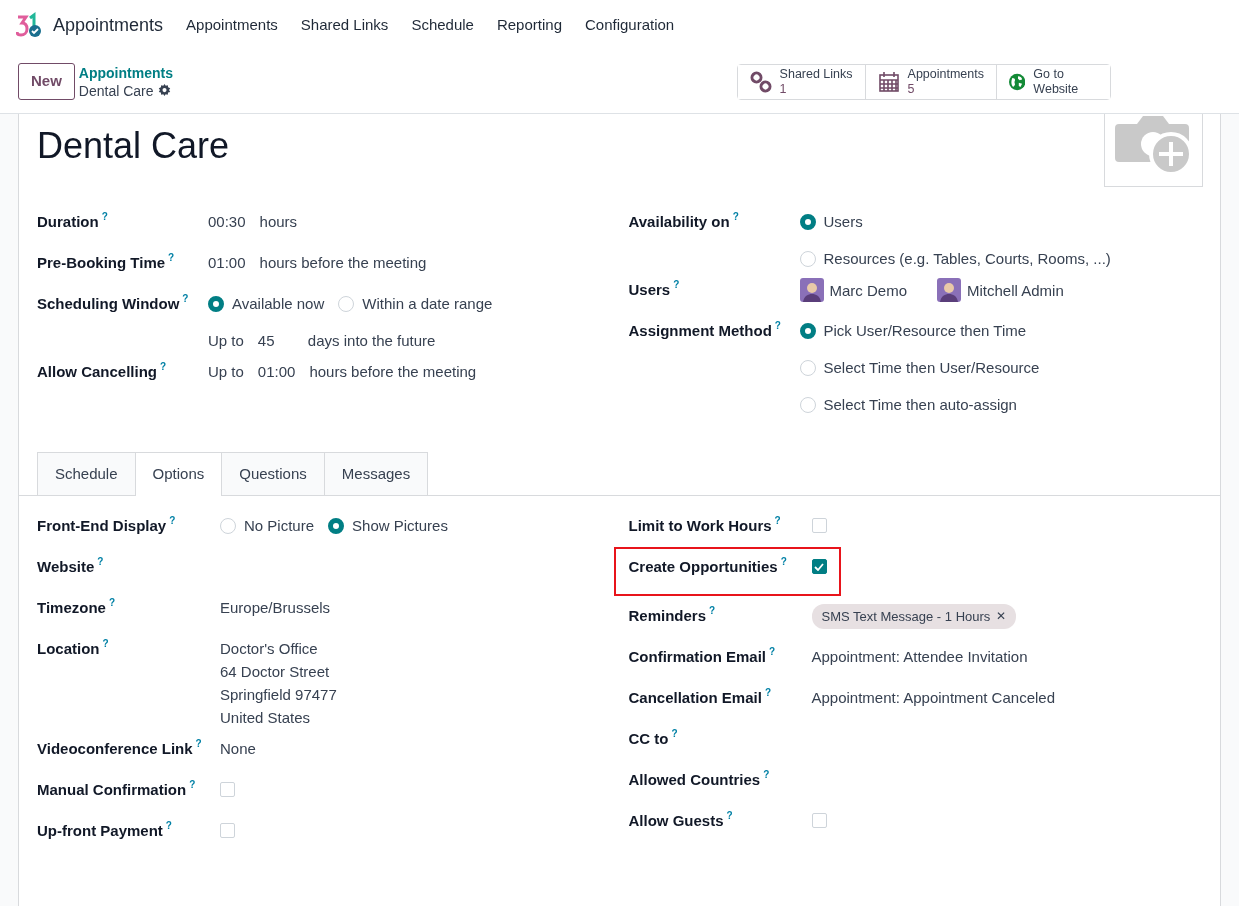 This screenshot has height=906, width=1239. What do you see at coordinates (278, 222) in the screenshot?
I see `field-value: hours` at bounding box center [278, 222].